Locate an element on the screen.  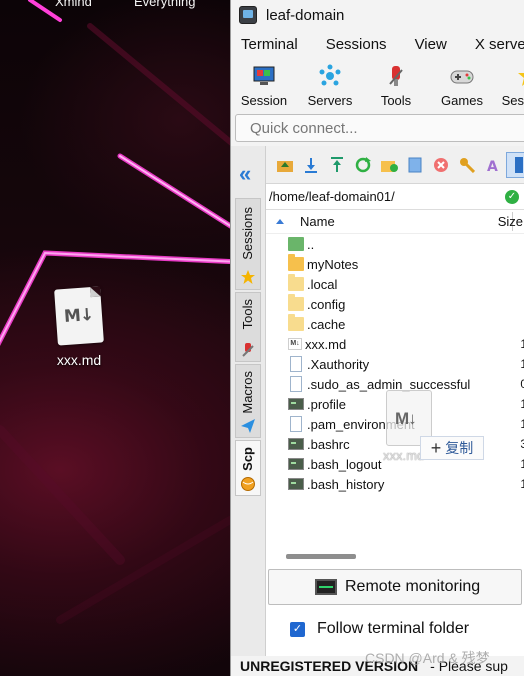
menu-terminal: Terminal is located at coordinates (269, 44).